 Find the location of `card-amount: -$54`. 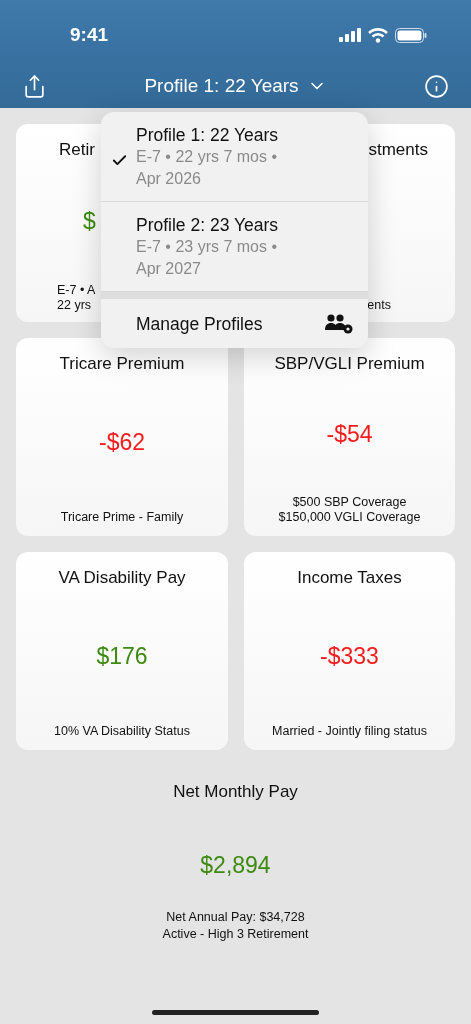

card-amount: -$54 is located at coordinates (349, 434).